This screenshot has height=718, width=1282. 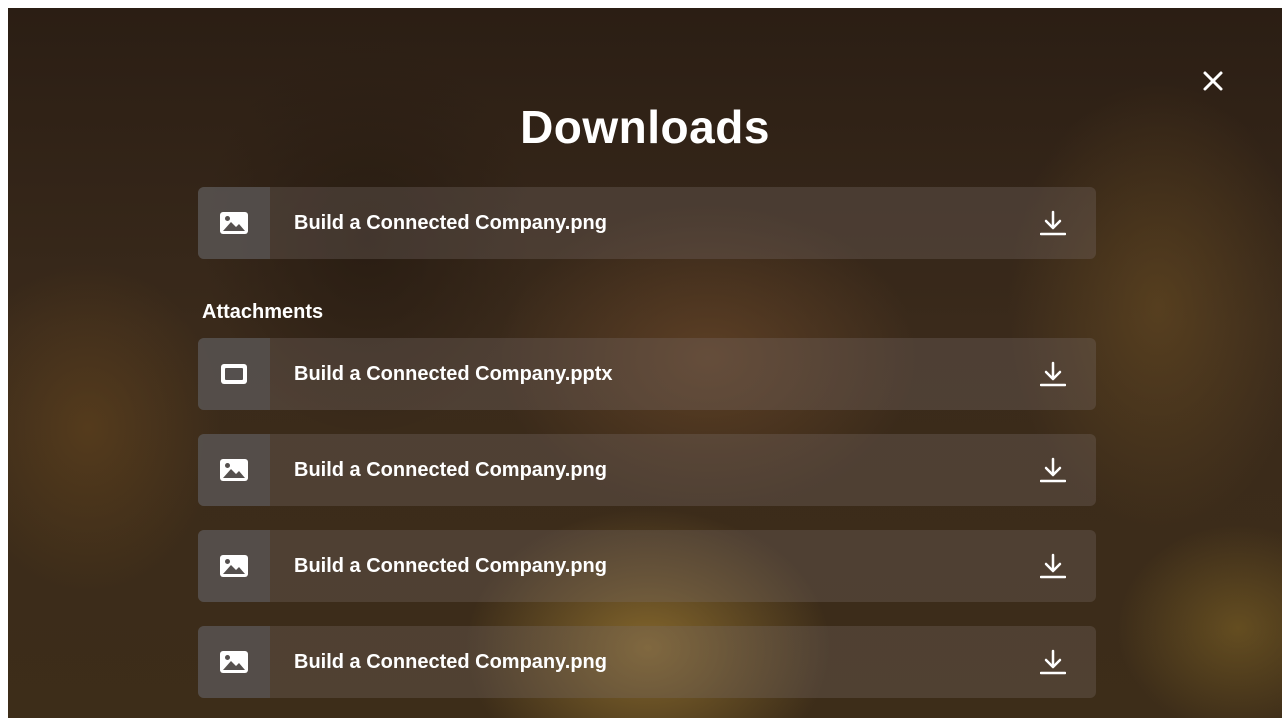 I want to click on close-icon, so click(x=1213, y=81).